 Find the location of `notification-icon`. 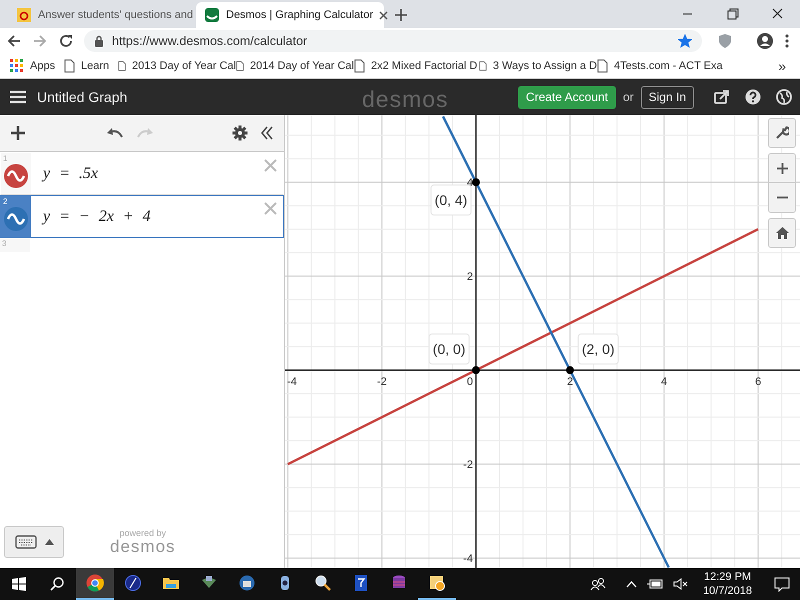

notification-icon is located at coordinates (782, 584).